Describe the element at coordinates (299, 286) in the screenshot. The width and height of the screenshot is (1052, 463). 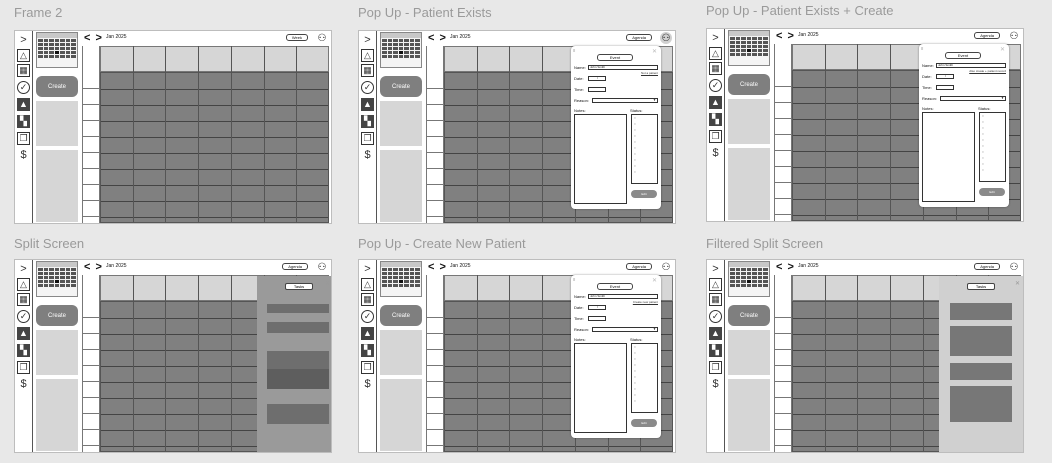
I see `tasks-button: Tasks` at that location.